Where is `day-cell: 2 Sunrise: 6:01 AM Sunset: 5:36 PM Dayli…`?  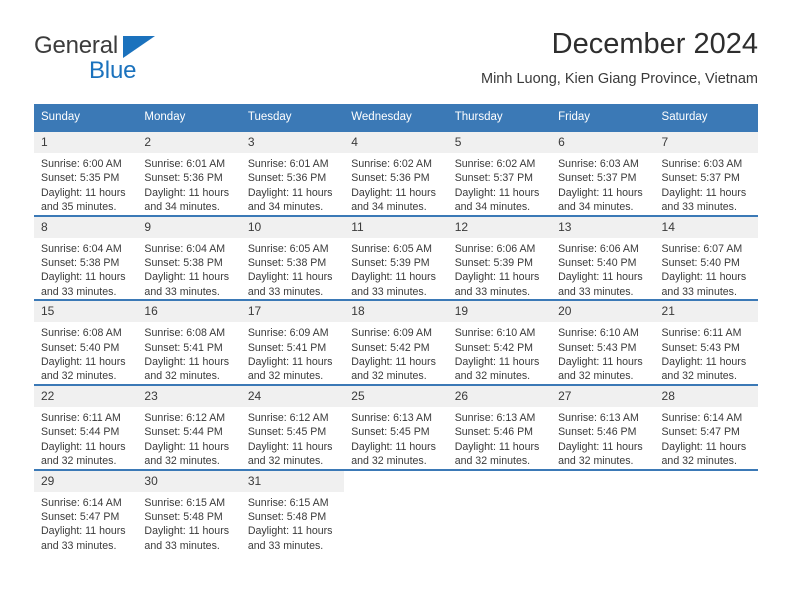 day-cell: 2 Sunrise: 6:01 AM Sunset: 5:36 PM Dayli… is located at coordinates (189, 173).